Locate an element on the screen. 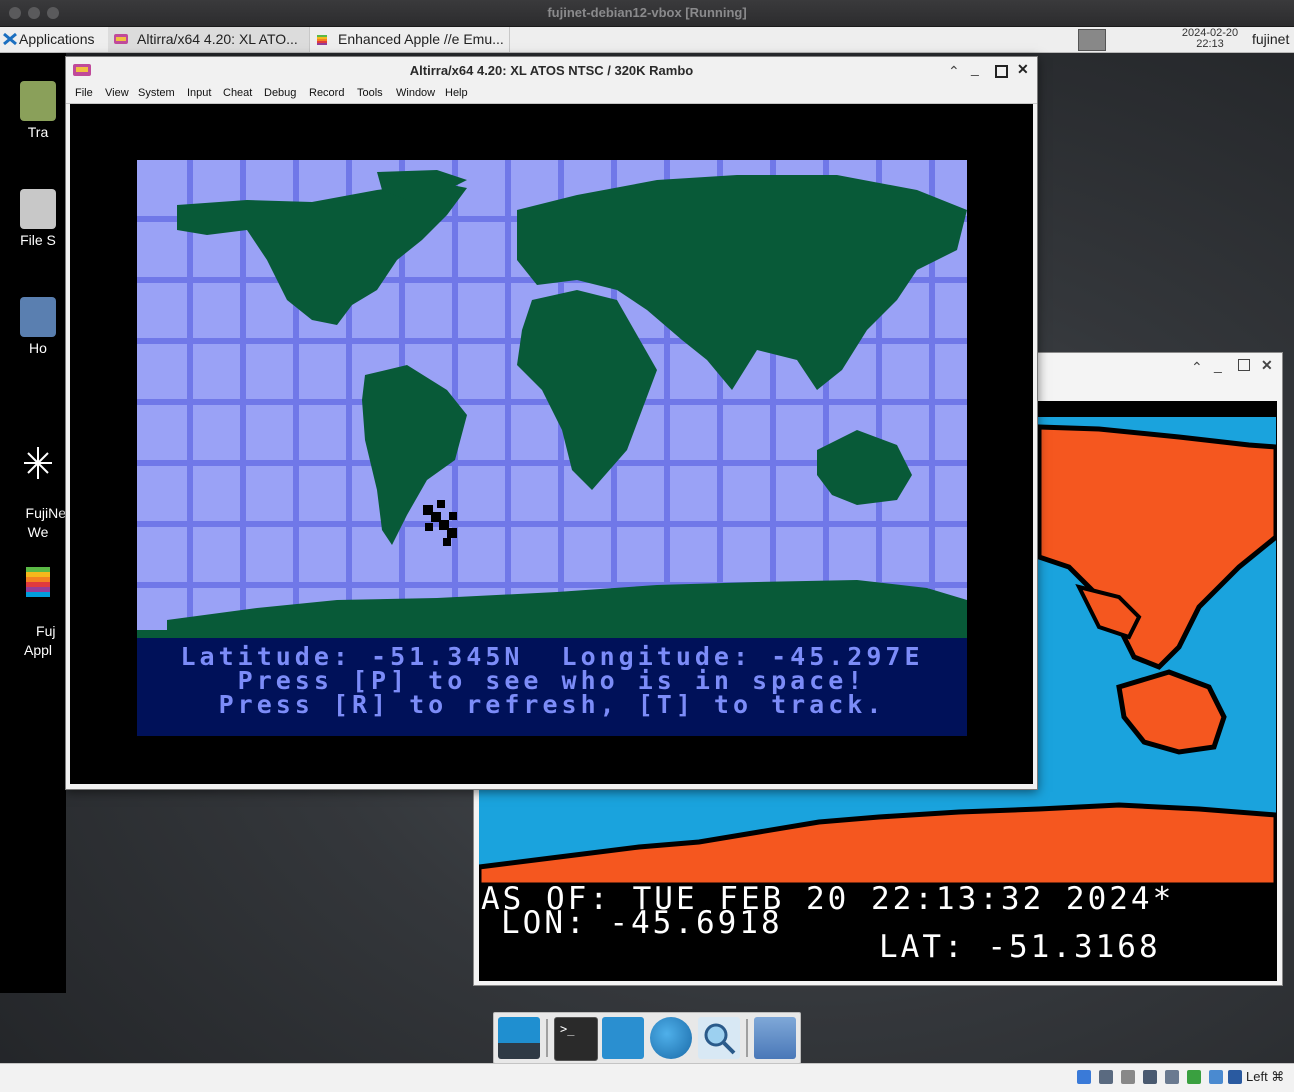  menu-file: File is located at coordinates (84, 93).